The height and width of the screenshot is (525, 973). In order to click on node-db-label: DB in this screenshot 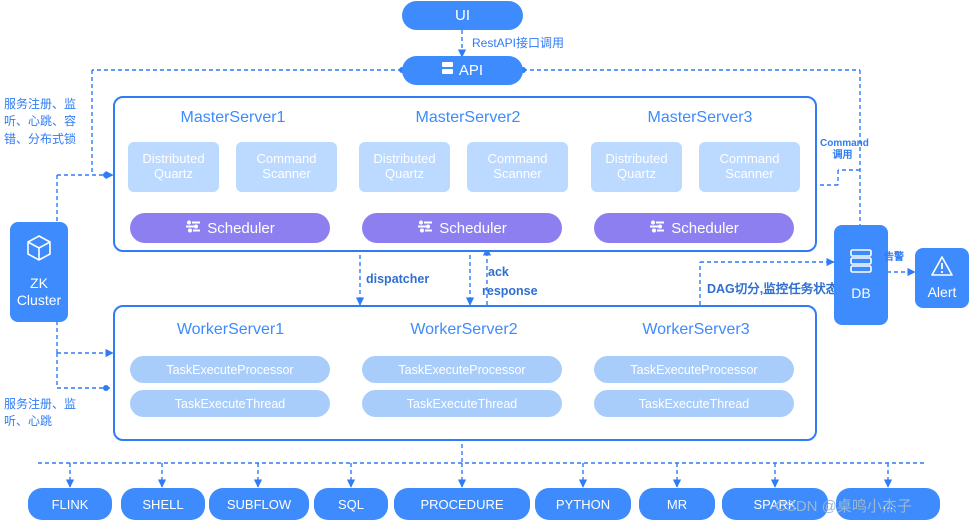, I will do `click(861, 292)`.